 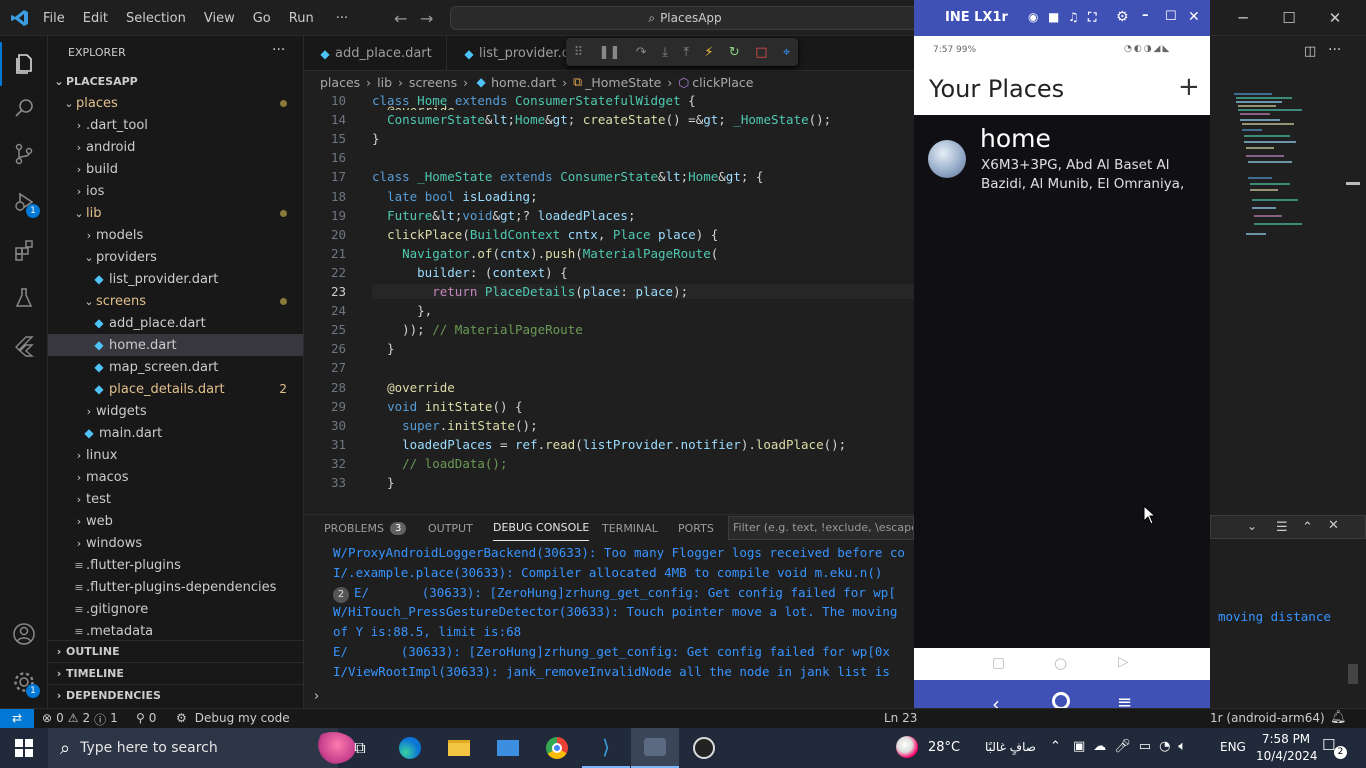 What do you see at coordinates (262, 18) in the screenshot?
I see `menu-go: Go` at bounding box center [262, 18].